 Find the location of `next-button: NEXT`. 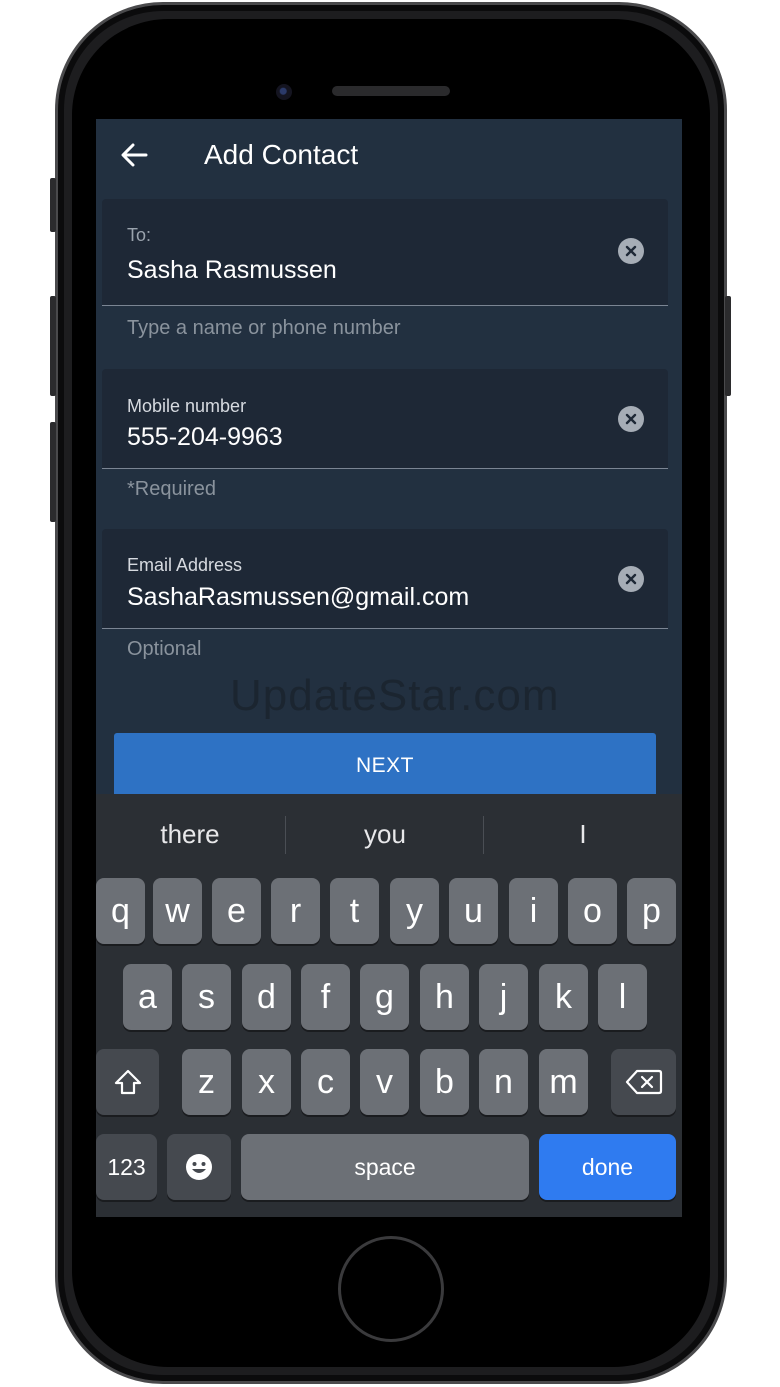

next-button: NEXT is located at coordinates (385, 766).